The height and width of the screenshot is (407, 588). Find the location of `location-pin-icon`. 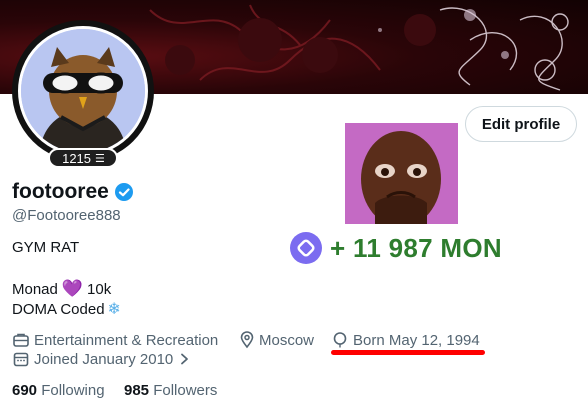

location-pin-icon is located at coordinates (247, 340).